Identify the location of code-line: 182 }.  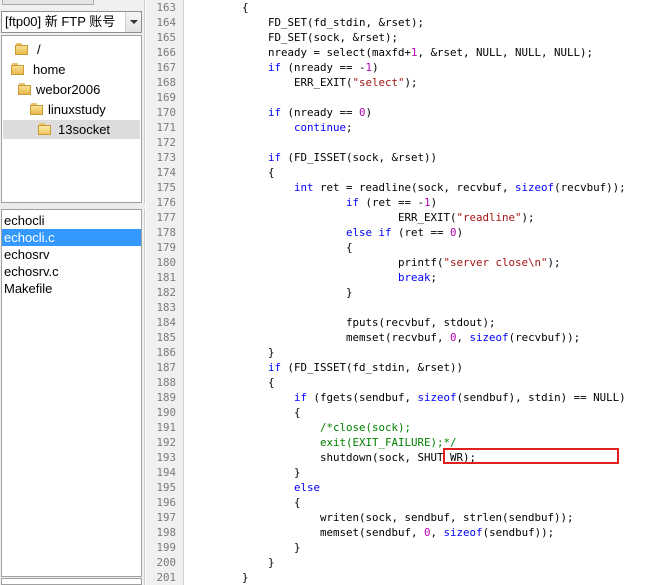
(399, 292).